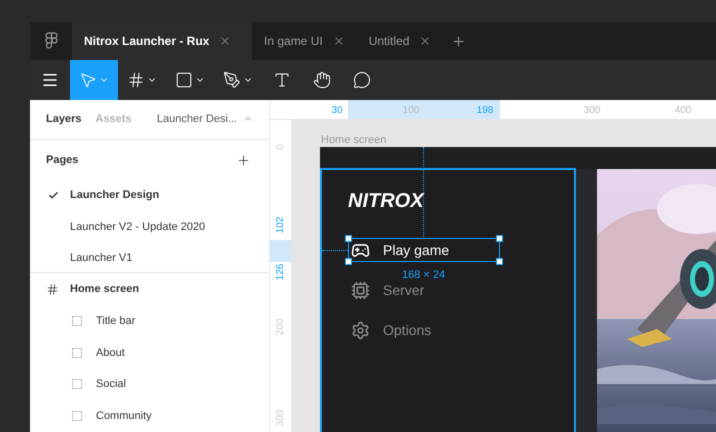 The height and width of the screenshot is (432, 716). I want to click on guide-line, so click(335, 250).